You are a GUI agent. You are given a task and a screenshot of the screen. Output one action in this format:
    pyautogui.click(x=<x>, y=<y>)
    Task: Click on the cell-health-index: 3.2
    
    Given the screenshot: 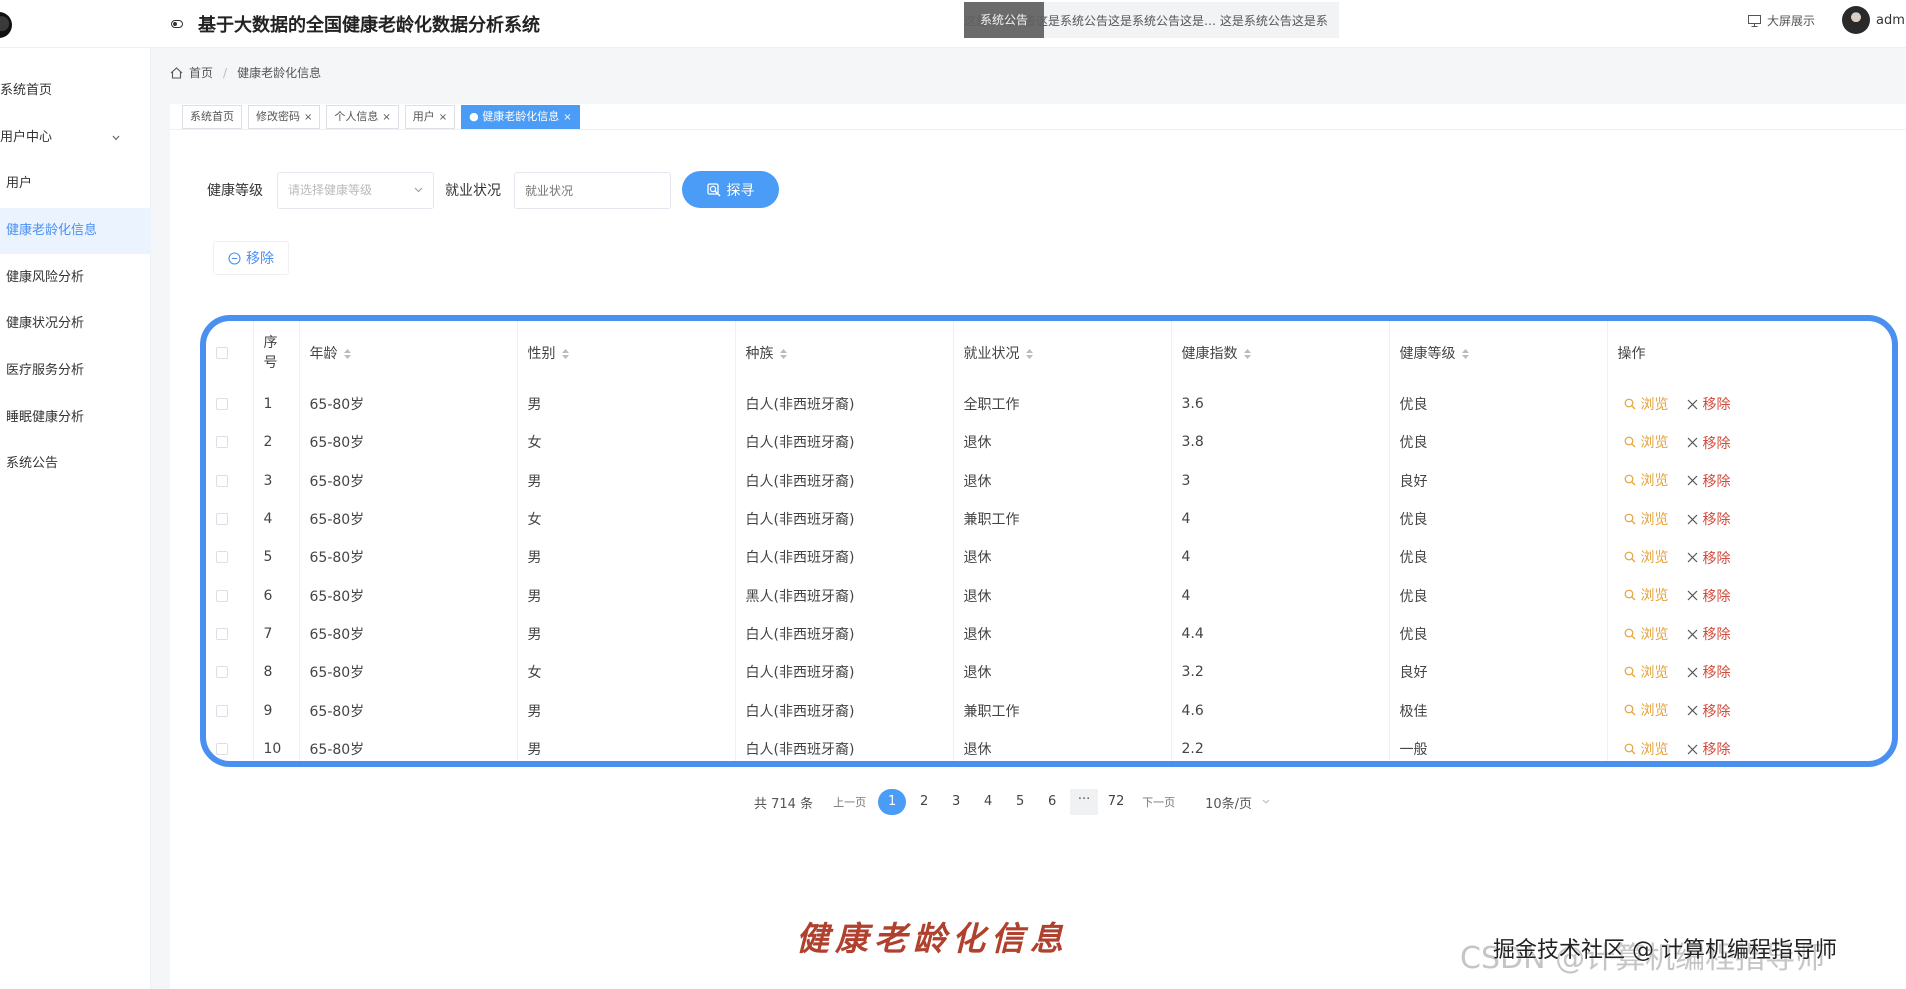 What is the action you would take?
    pyautogui.click(x=1280, y=672)
    